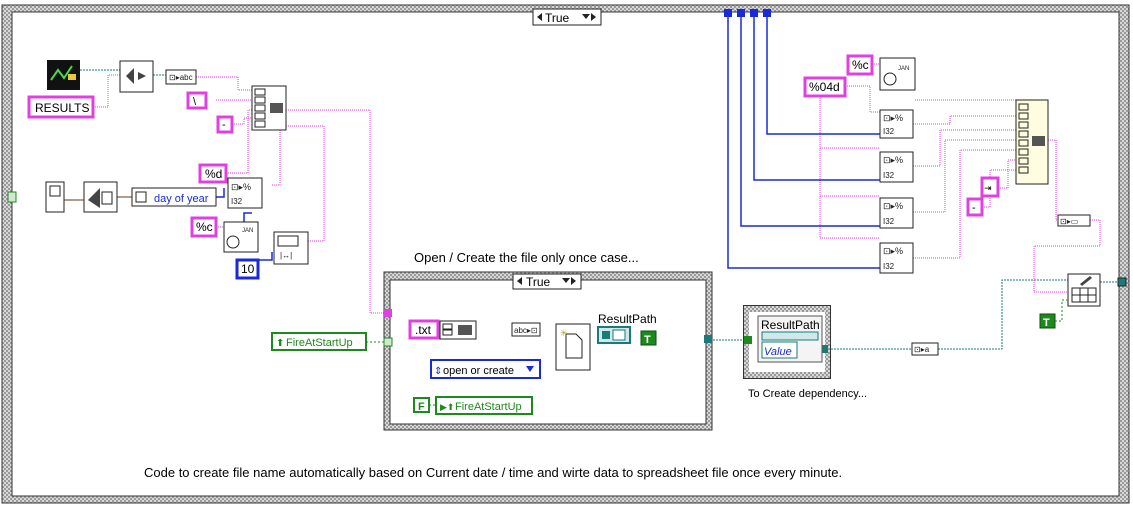  I want to click on svg-text: abc▸⊡, so click(526, 330).